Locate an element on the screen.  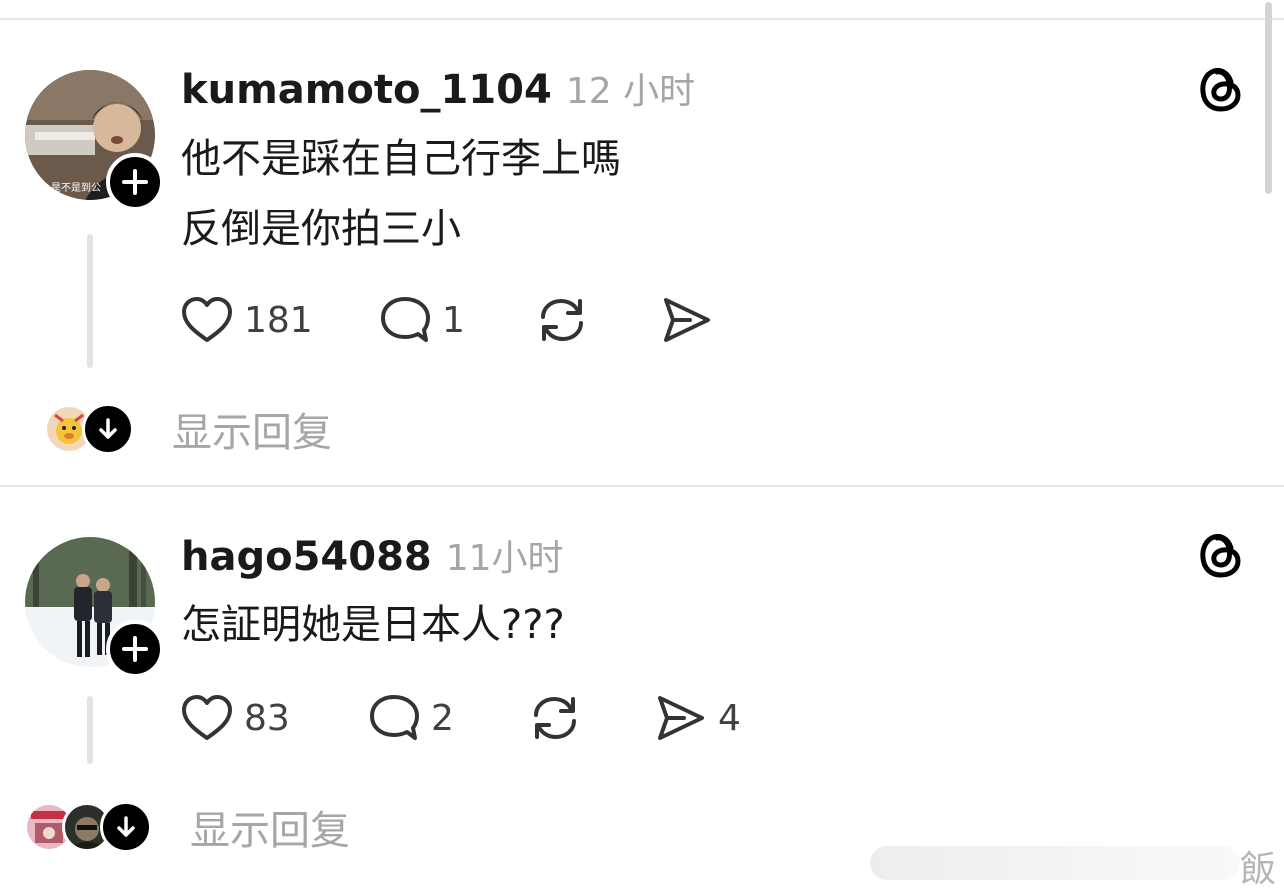
repost-icon is located at coordinates (555, 718).